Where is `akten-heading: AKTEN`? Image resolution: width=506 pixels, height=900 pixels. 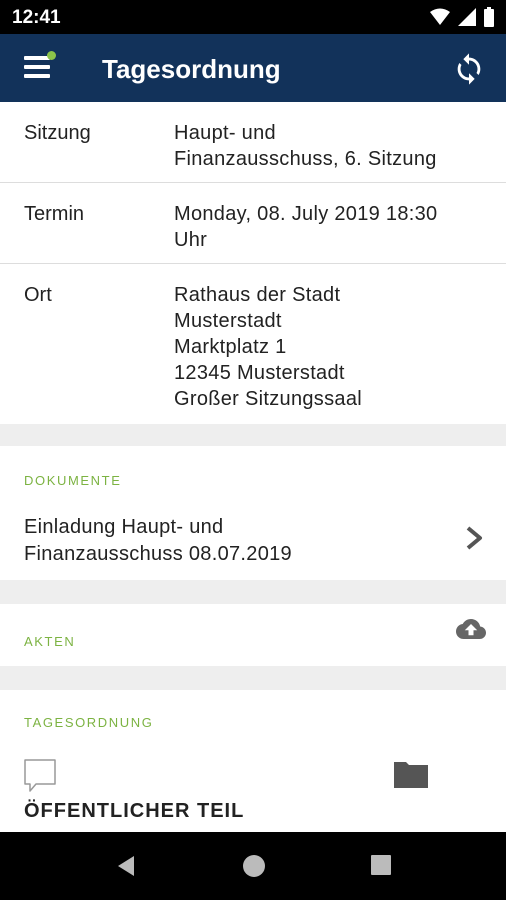 akten-heading: AKTEN is located at coordinates (50, 641).